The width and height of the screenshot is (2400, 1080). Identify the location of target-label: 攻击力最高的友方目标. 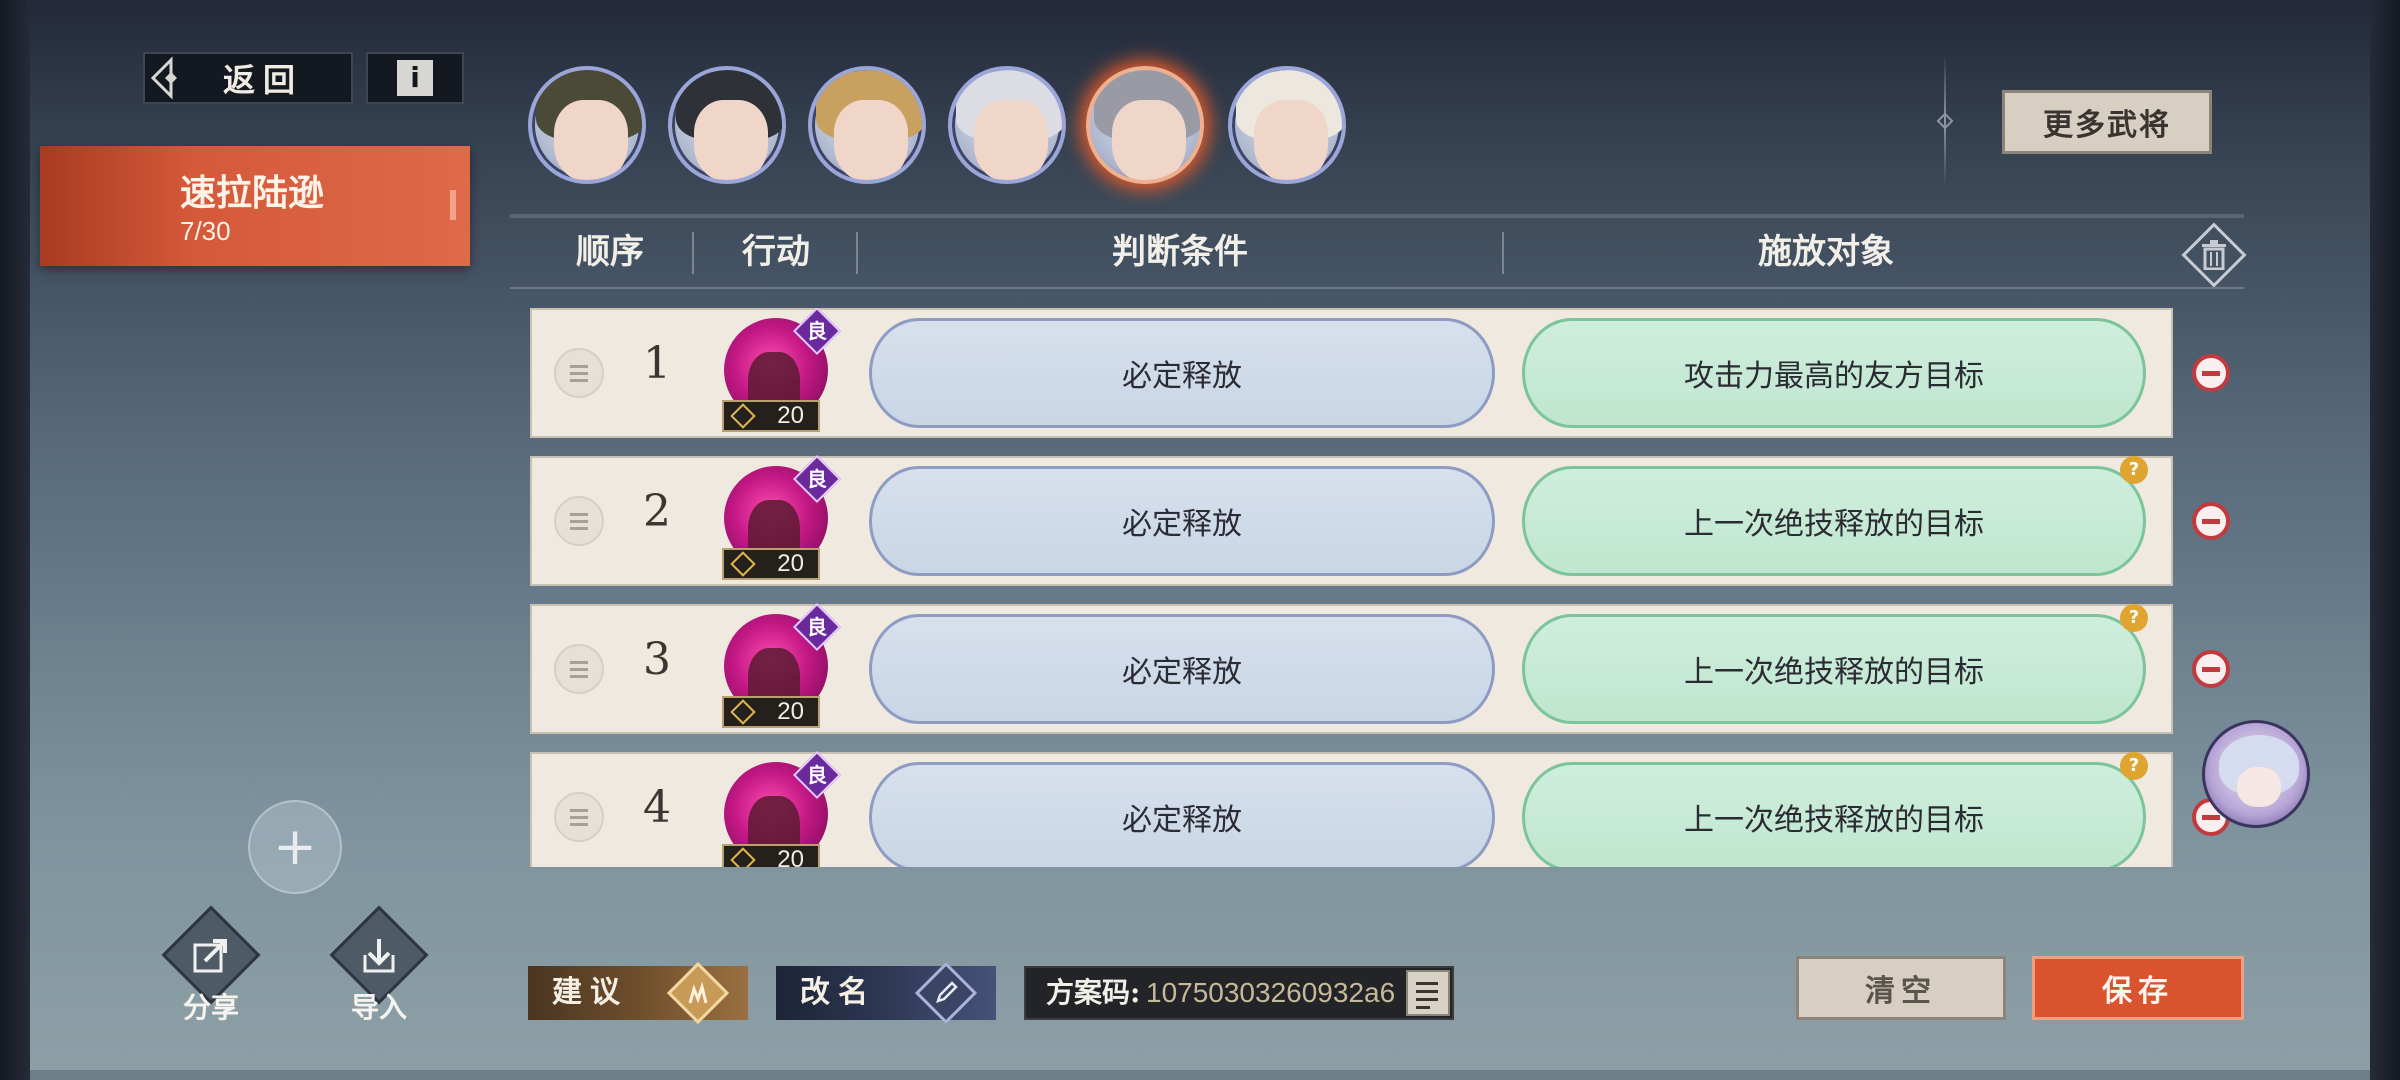
(1834, 376).